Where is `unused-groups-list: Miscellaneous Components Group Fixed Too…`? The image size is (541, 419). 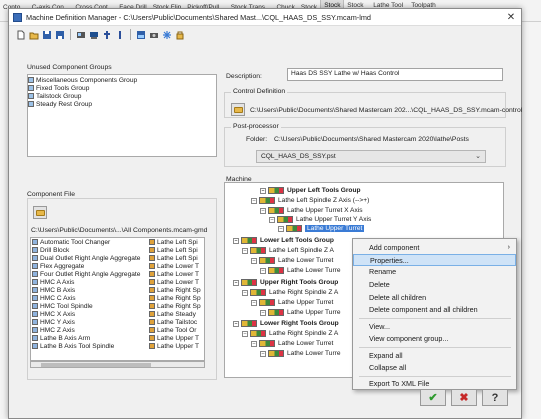 unused-groups-list: Miscellaneous Components Group Fixed Too… is located at coordinates (122, 115).